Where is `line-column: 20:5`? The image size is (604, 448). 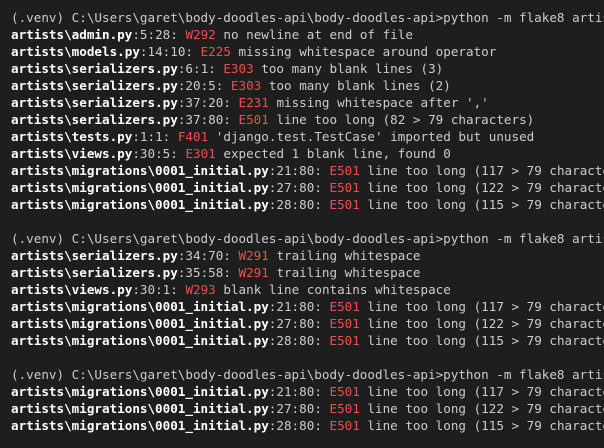 line-column: 20:5 is located at coordinates (200, 85).